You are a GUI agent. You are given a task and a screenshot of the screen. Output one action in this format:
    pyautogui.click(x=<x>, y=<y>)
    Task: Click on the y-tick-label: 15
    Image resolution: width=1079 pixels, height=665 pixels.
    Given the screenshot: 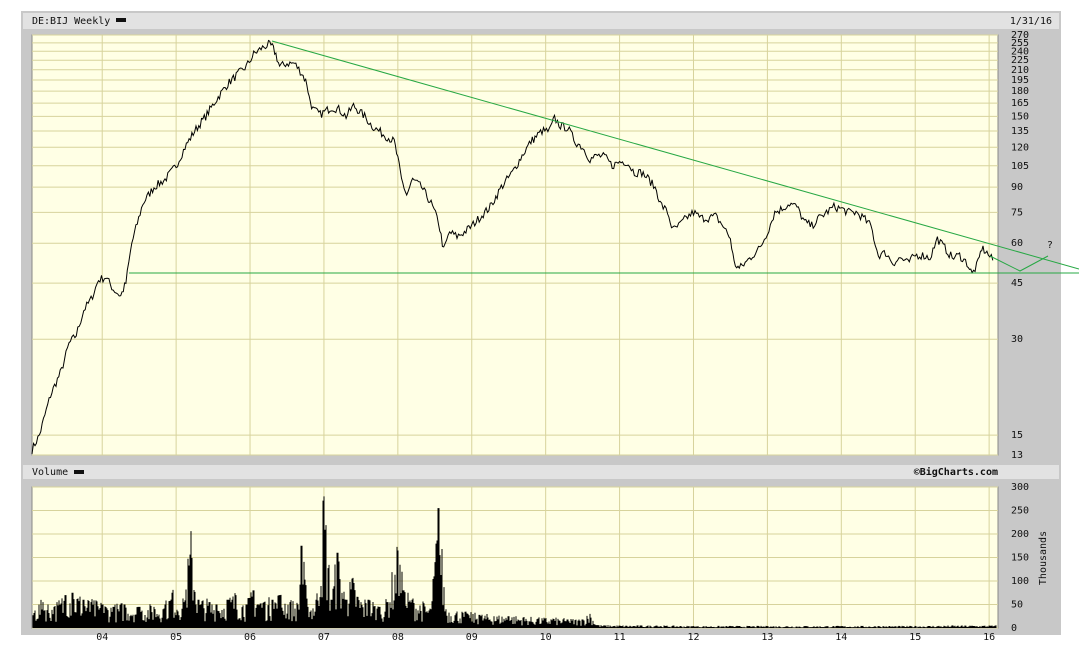 What is the action you would take?
    pyautogui.click(x=1017, y=435)
    